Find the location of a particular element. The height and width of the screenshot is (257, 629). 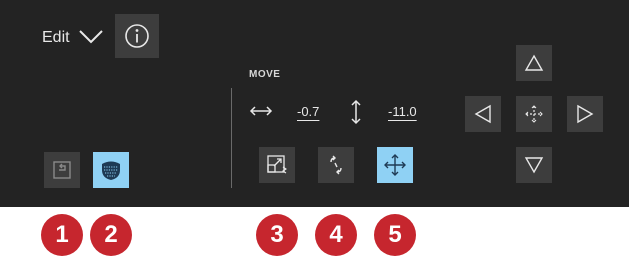

rotate-icon is located at coordinates (336, 165).